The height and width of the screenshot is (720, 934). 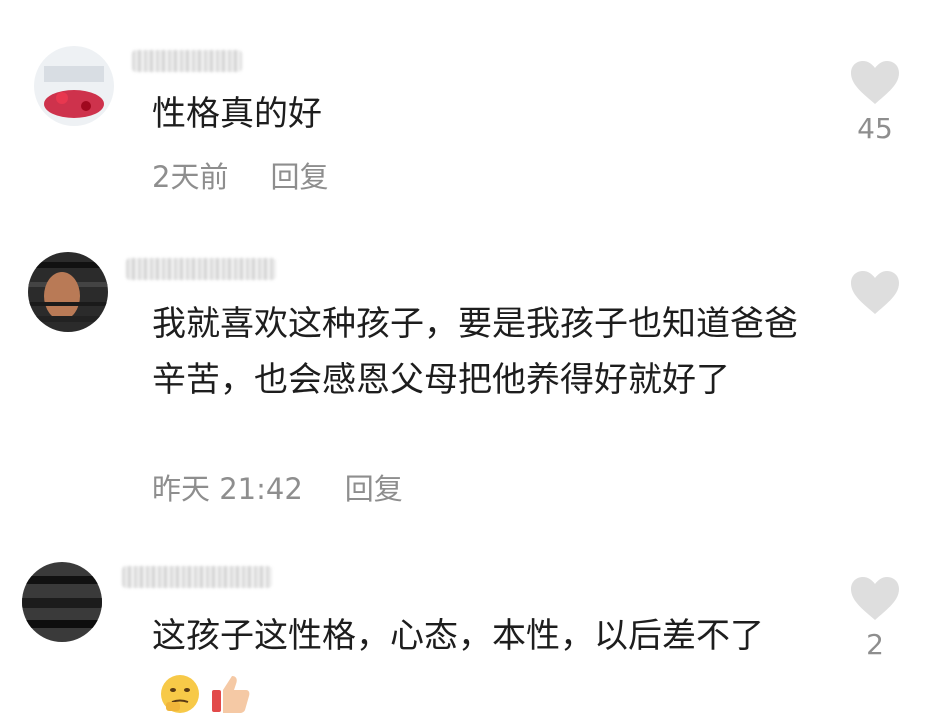 What do you see at coordinates (227, 489) in the screenshot?
I see `comment-time: 昨天 21:42` at bounding box center [227, 489].